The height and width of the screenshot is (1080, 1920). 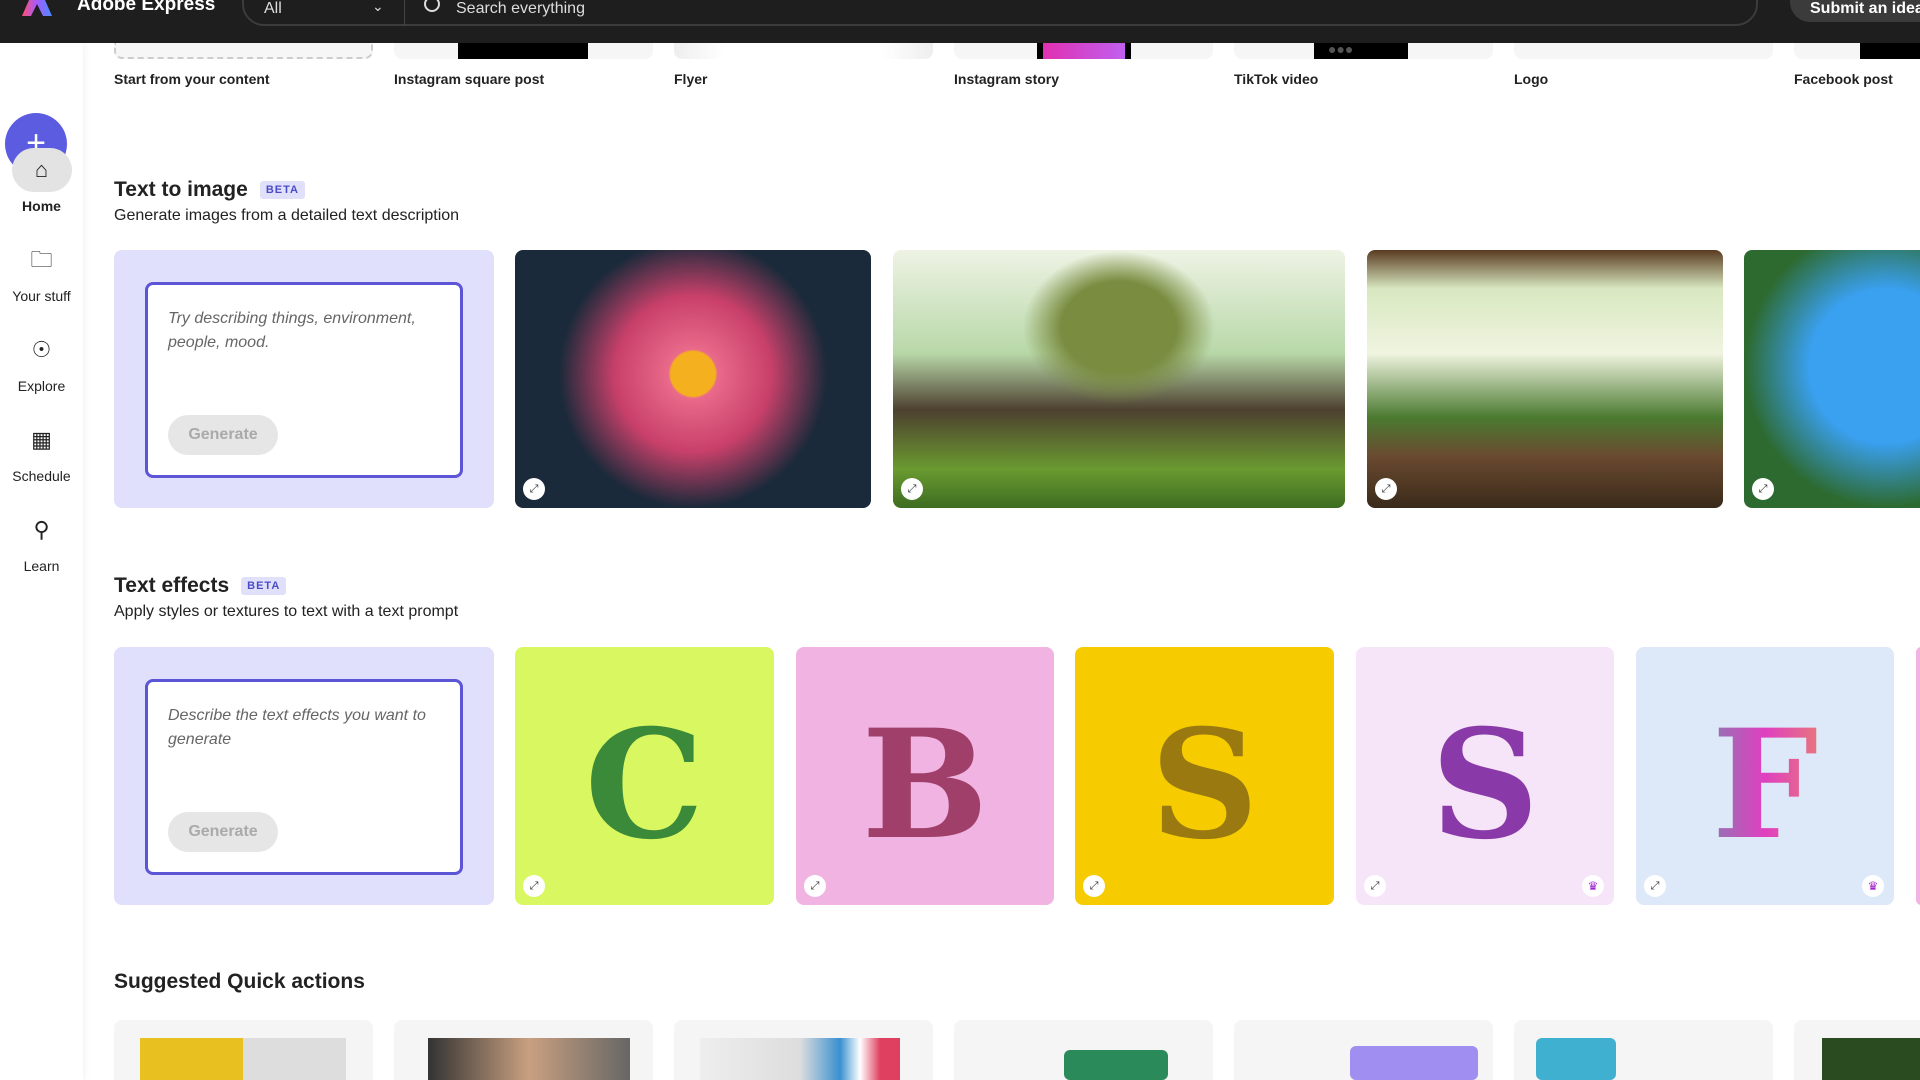 What do you see at coordinates (41, 476) in the screenshot?
I see `sidebar-item-label: Schedule` at bounding box center [41, 476].